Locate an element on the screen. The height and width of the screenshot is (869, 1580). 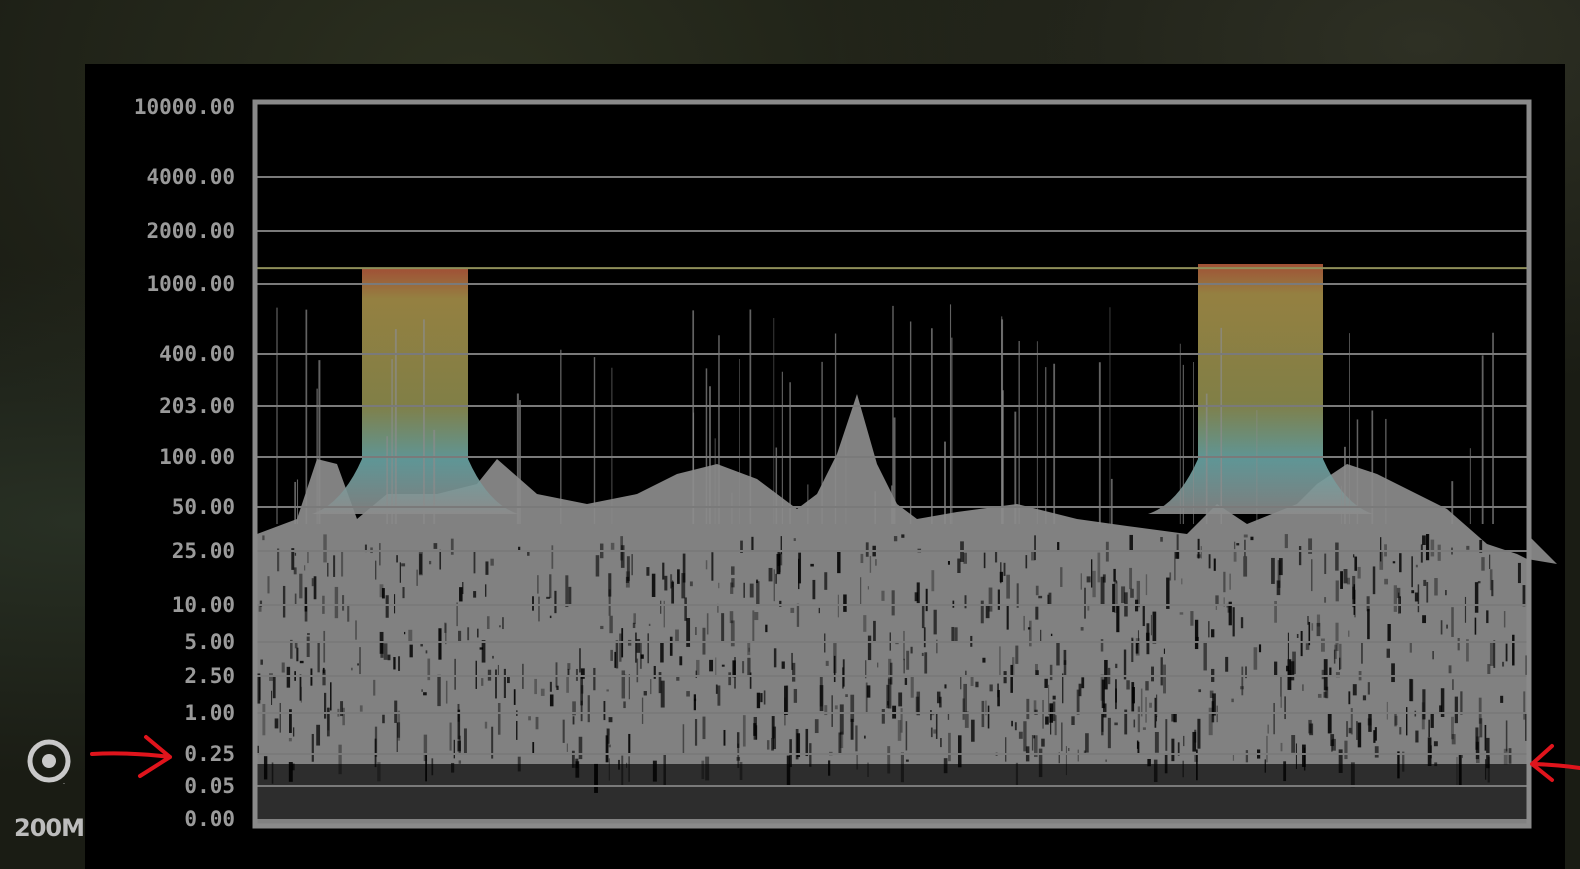
y-tick-label: 10.00 is located at coordinates (203, 605).